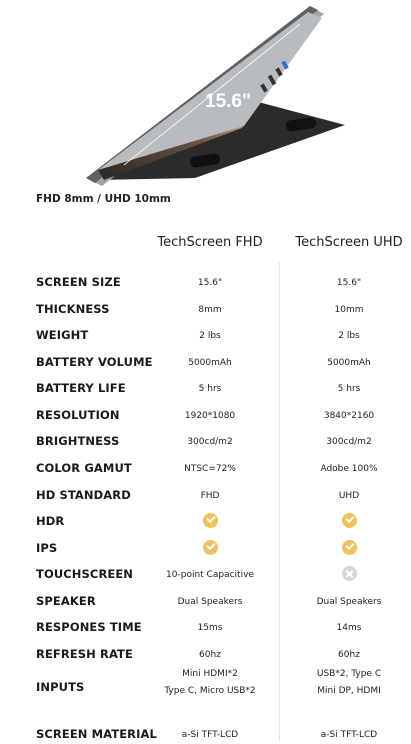 This screenshot has width=411, height=744. I want to click on spec-value-fhd: Dual Speakers, so click(210, 602).